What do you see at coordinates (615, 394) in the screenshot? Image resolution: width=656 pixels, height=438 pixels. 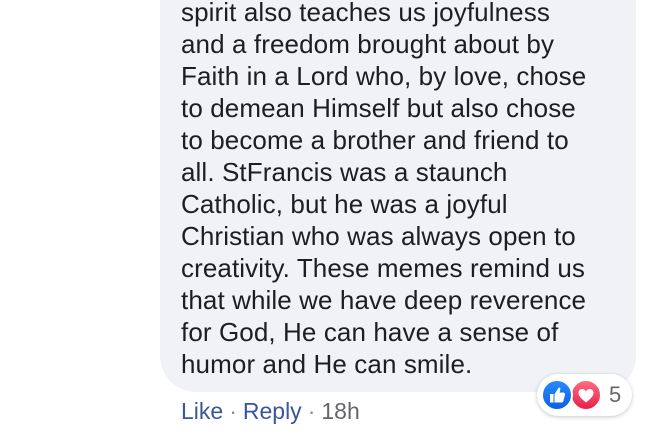 I see `reaction-count: 5` at bounding box center [615, 394].